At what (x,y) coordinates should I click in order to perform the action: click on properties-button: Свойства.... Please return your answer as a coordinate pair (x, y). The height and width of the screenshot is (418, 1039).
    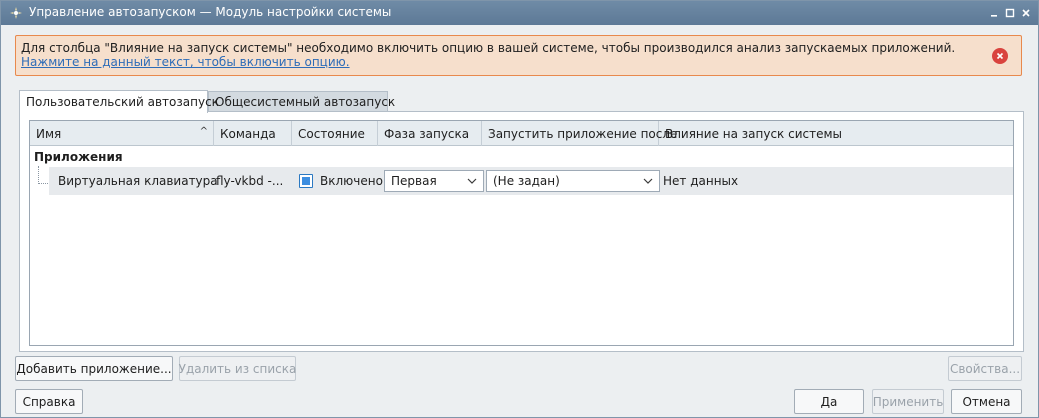
    Looking at the image, I should click on (985, 368).